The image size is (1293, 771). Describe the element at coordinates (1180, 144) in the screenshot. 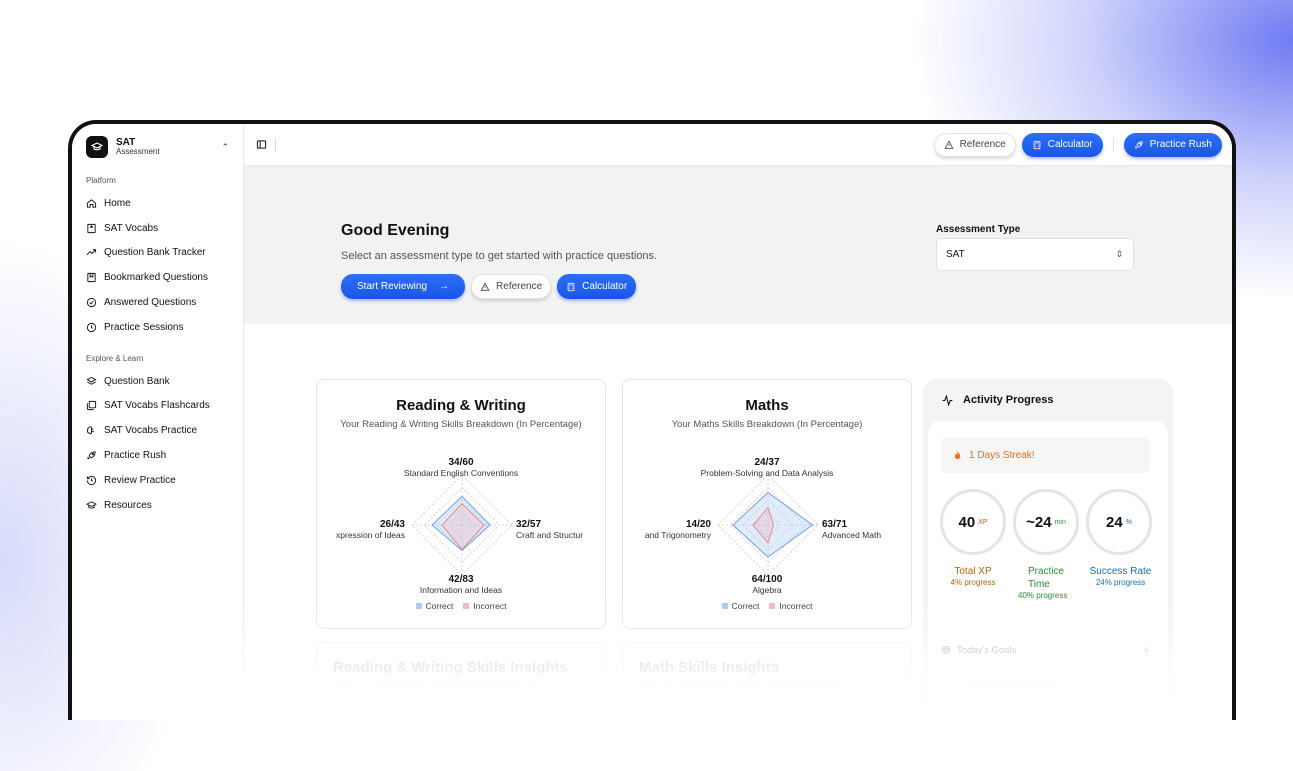

I see `practice-rush-label: Practice Rush` at that location.